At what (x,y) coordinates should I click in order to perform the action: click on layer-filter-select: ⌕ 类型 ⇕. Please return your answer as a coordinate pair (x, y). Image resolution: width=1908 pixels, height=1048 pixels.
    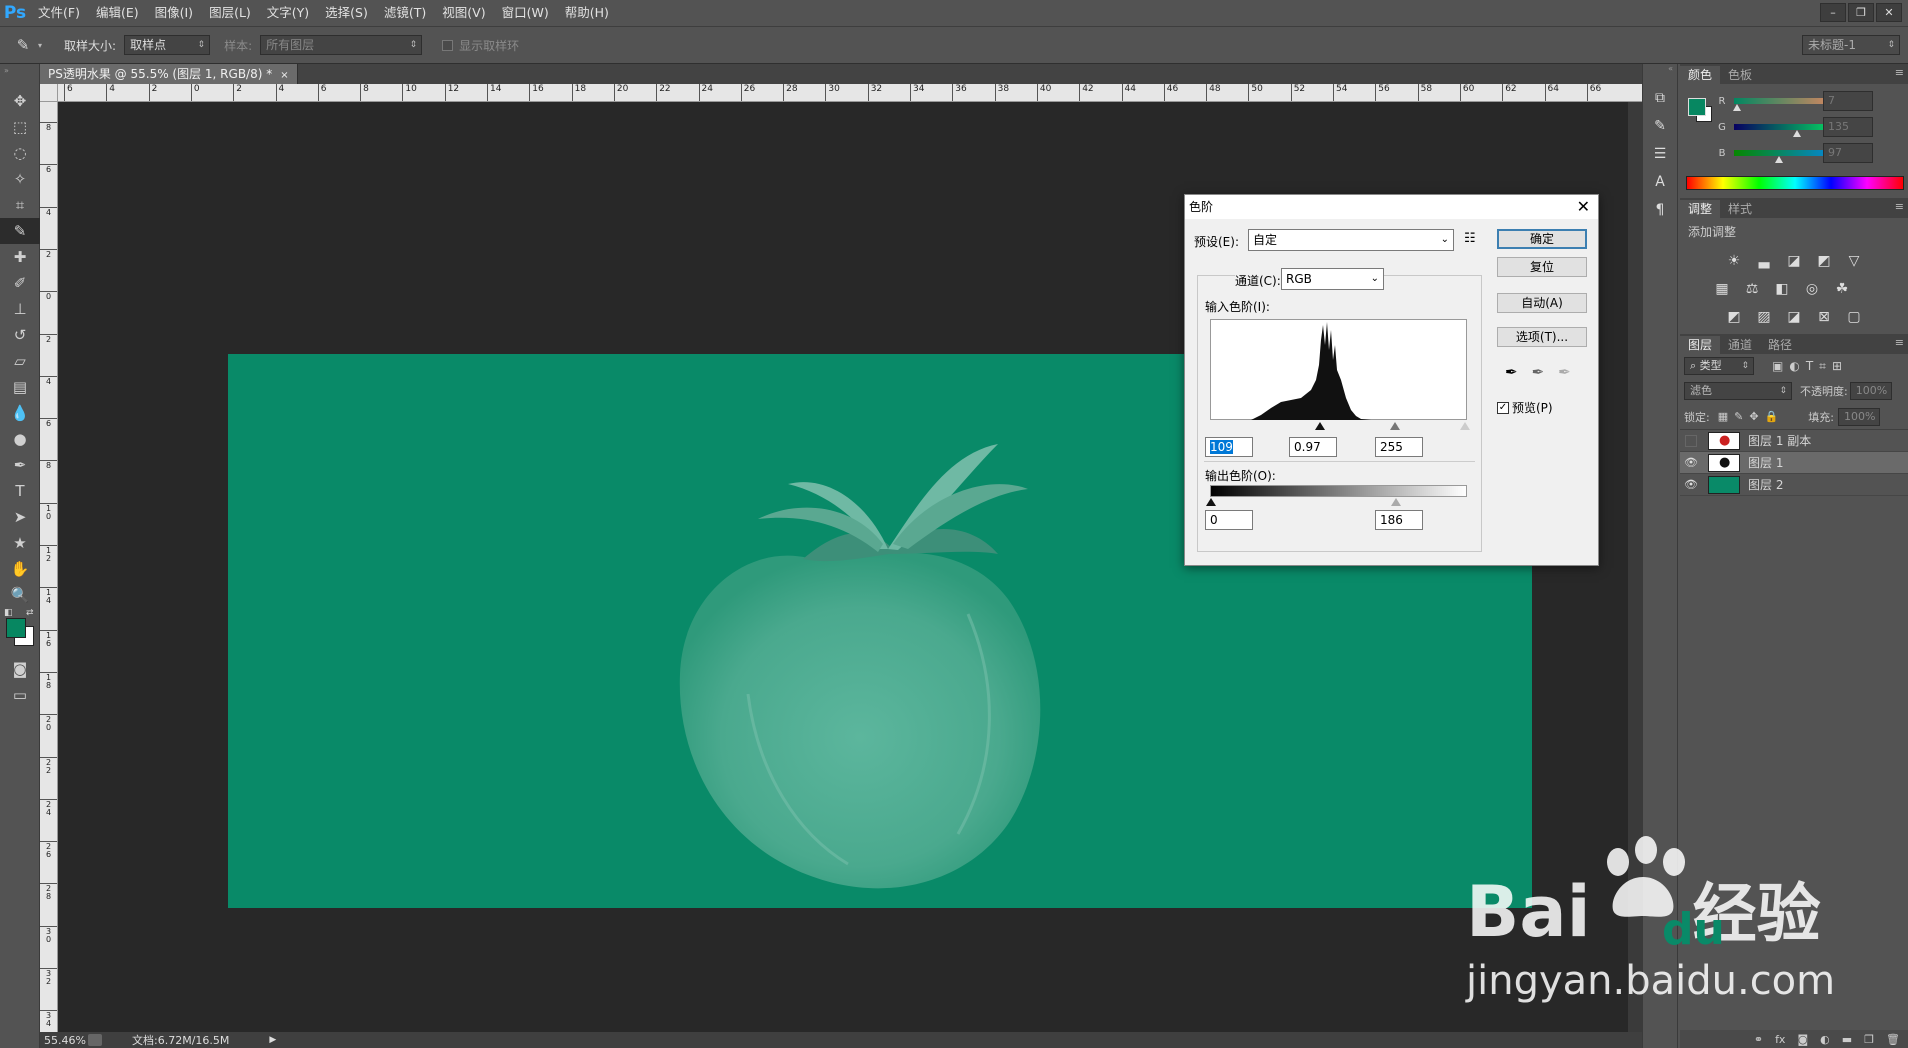
    Looking at the image, I should click on (1719, 366).